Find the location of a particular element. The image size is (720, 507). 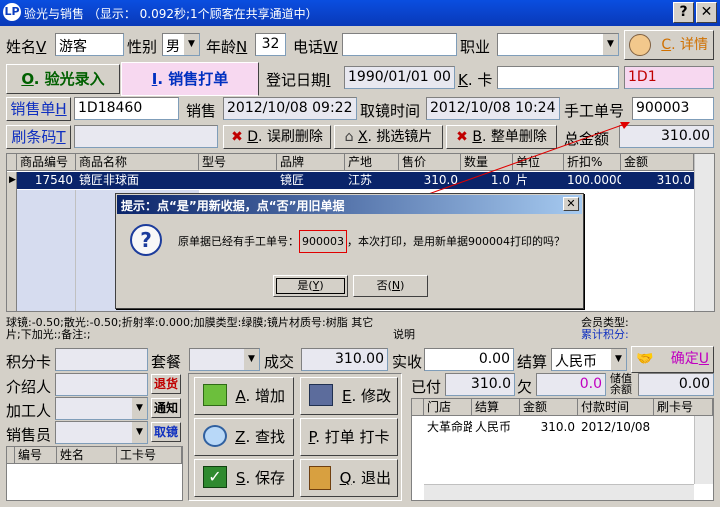

no-button: 否(N) is located at coordinates (390, 286).